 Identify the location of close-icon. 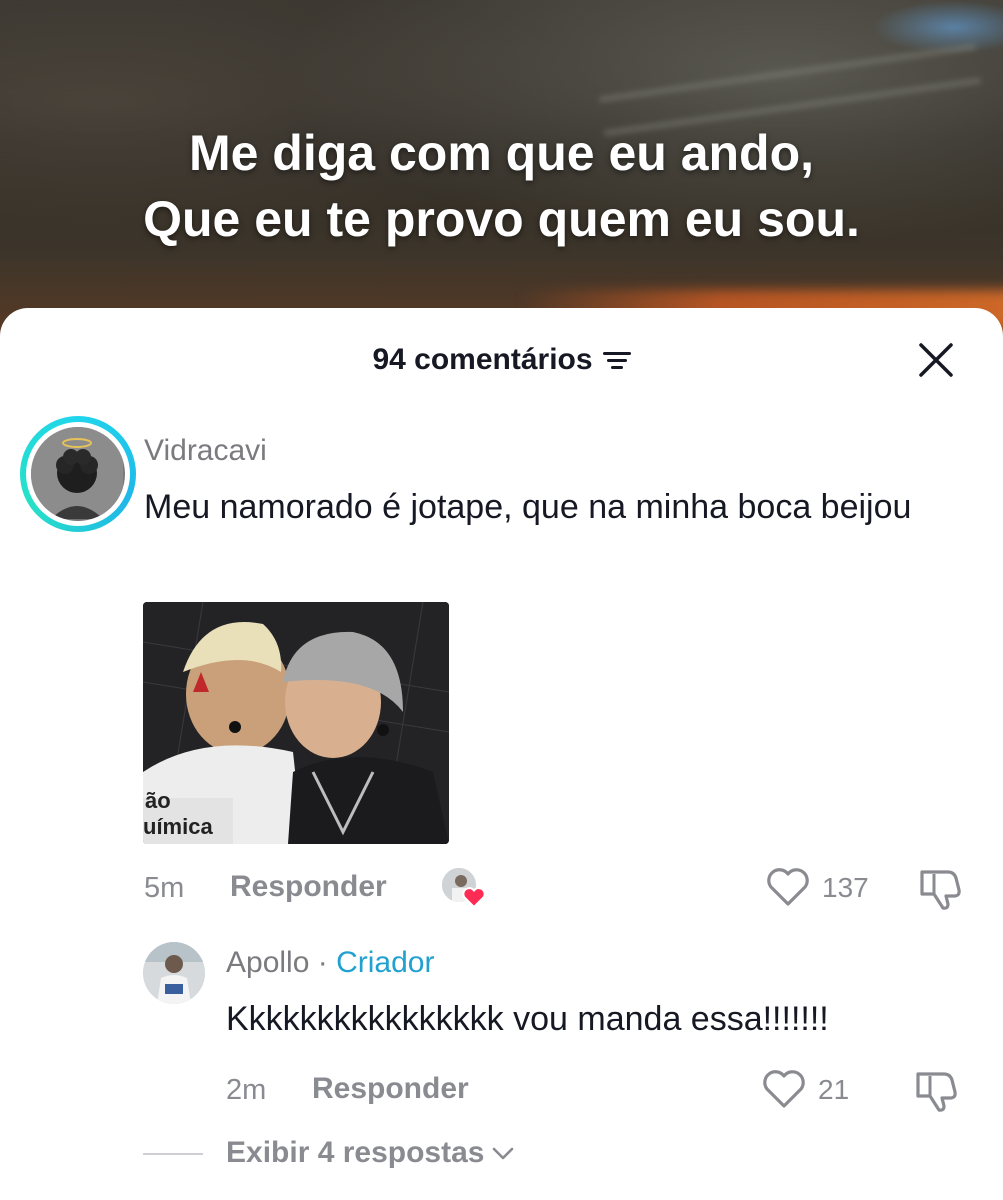
(936, 360).